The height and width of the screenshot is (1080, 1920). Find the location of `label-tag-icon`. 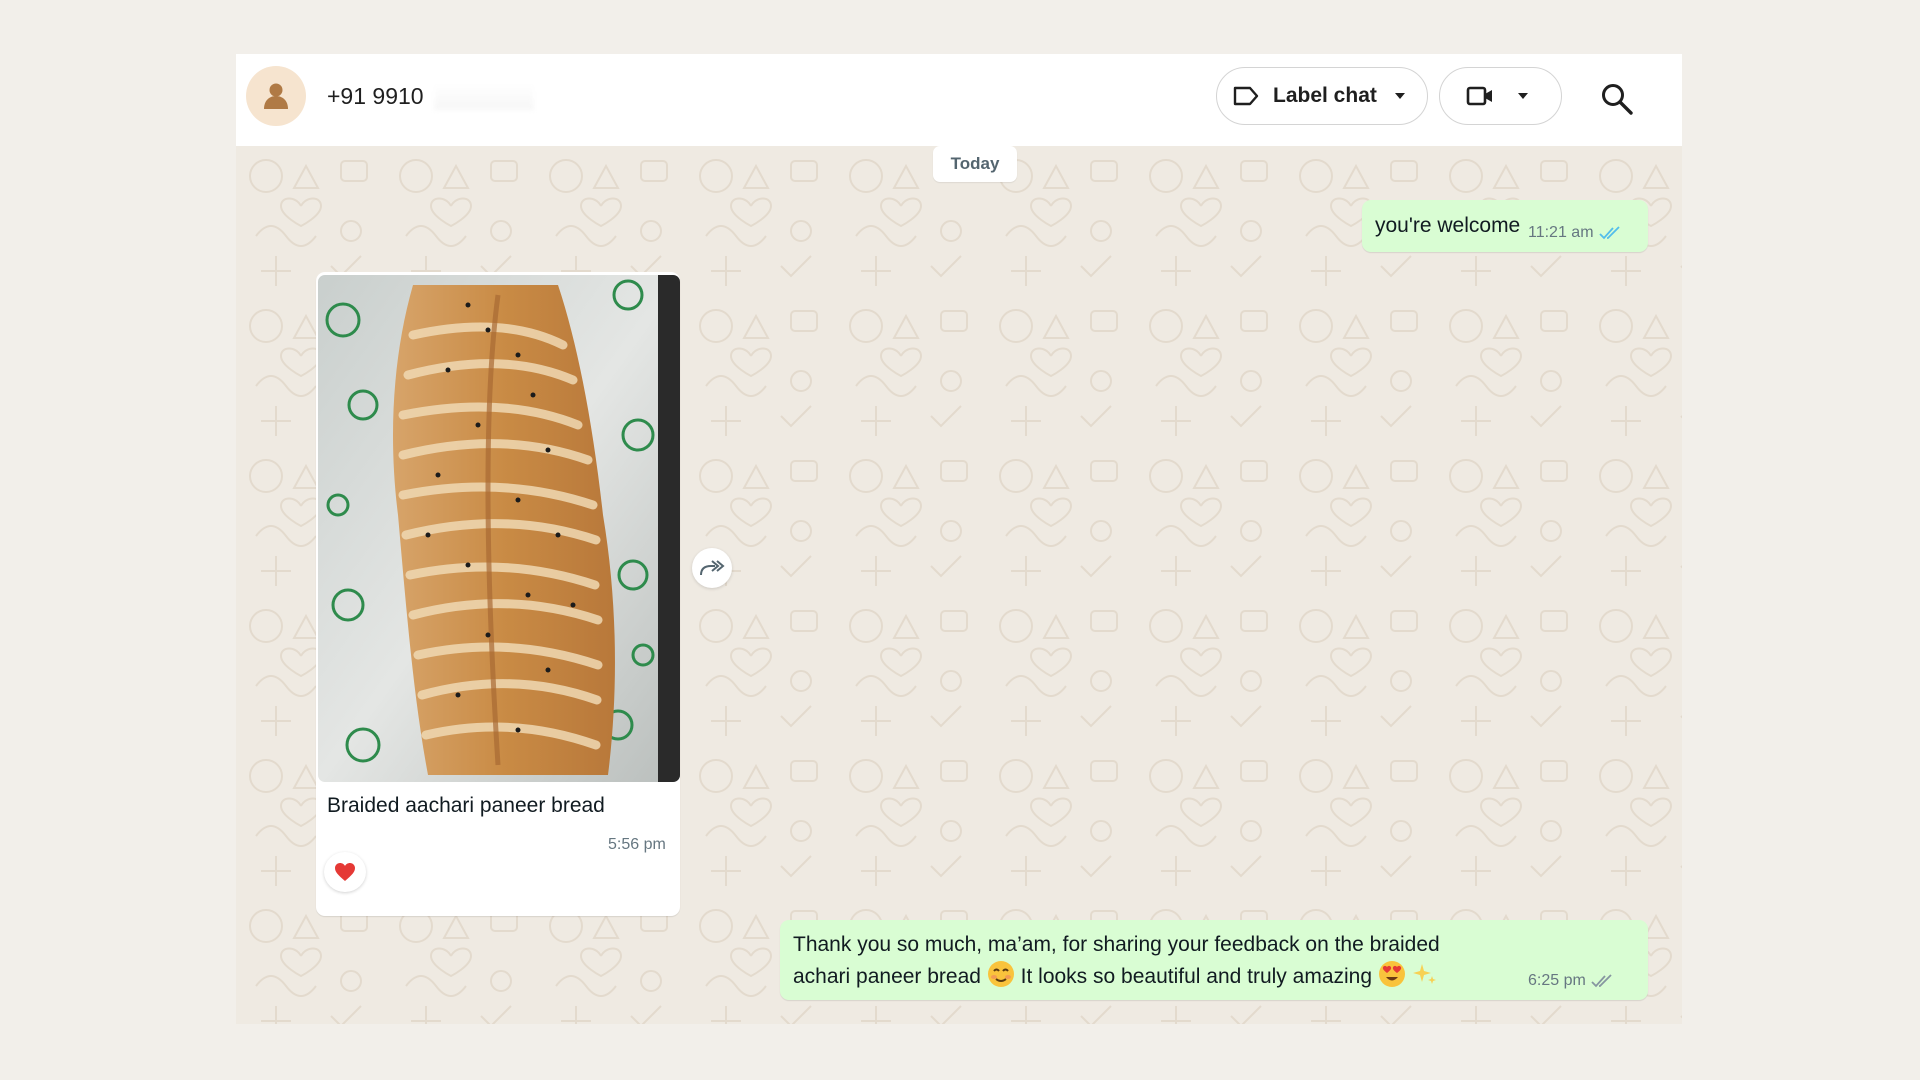

label-tag-icon is located at coordinates (1246, 96).